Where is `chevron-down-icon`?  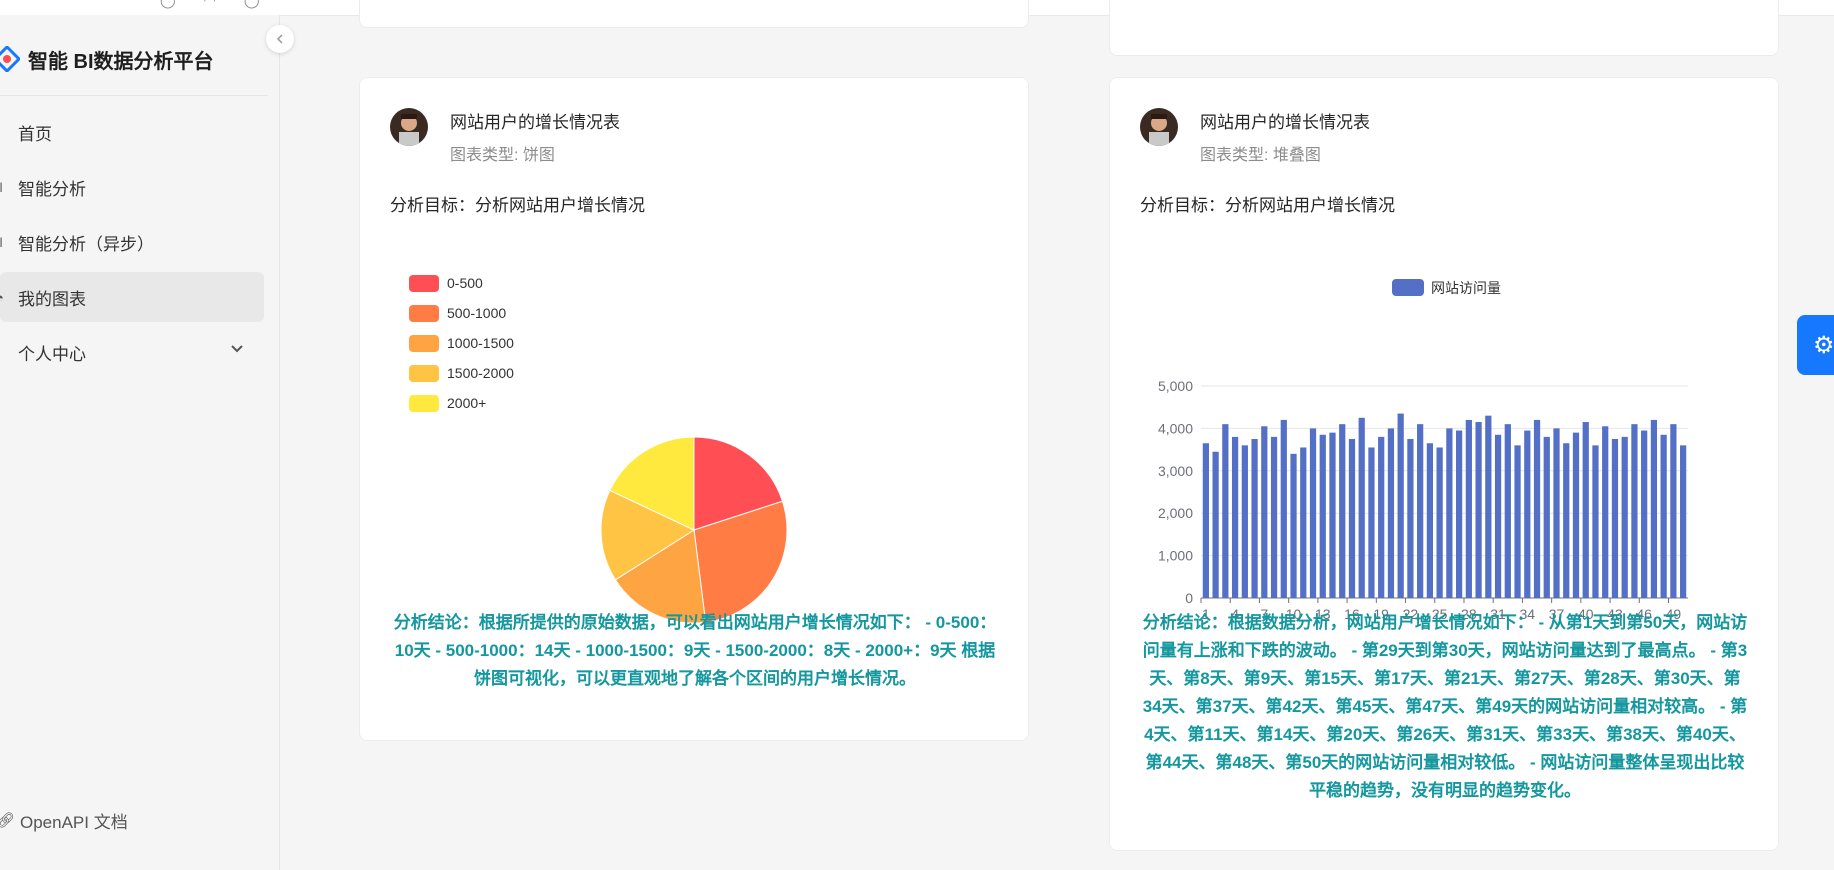 chevron-down-icon is located at coordinates (237, 350).